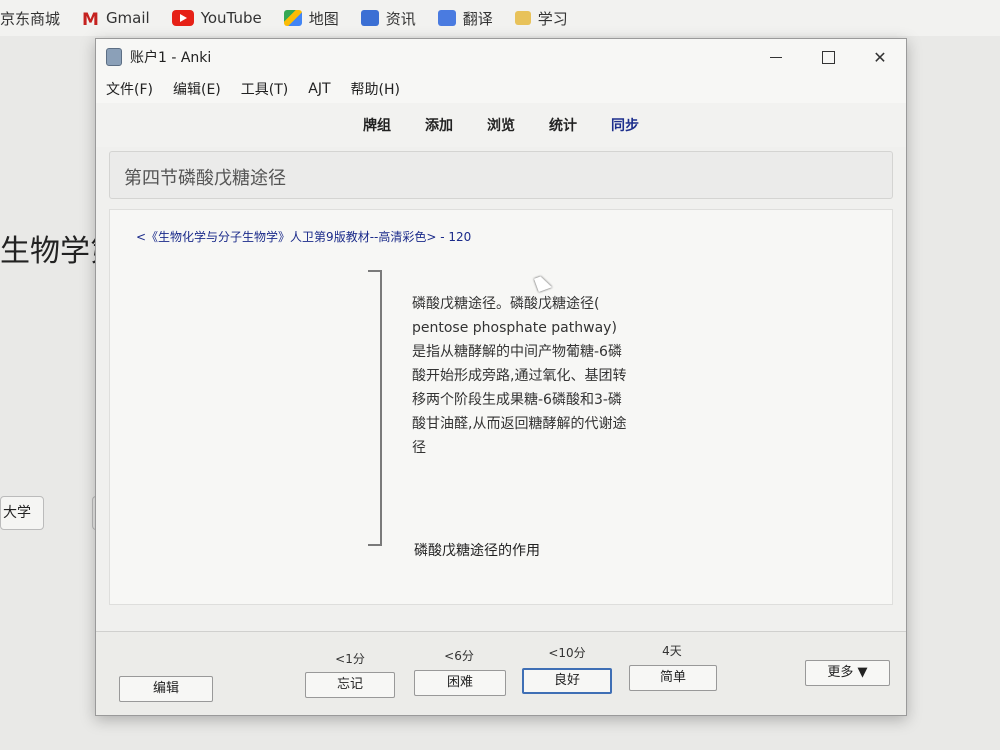  What do you see at coordinates (847, 673) in the screenshot?
I see `more-button: 更多 ▼` at bounding box center [847, 673].